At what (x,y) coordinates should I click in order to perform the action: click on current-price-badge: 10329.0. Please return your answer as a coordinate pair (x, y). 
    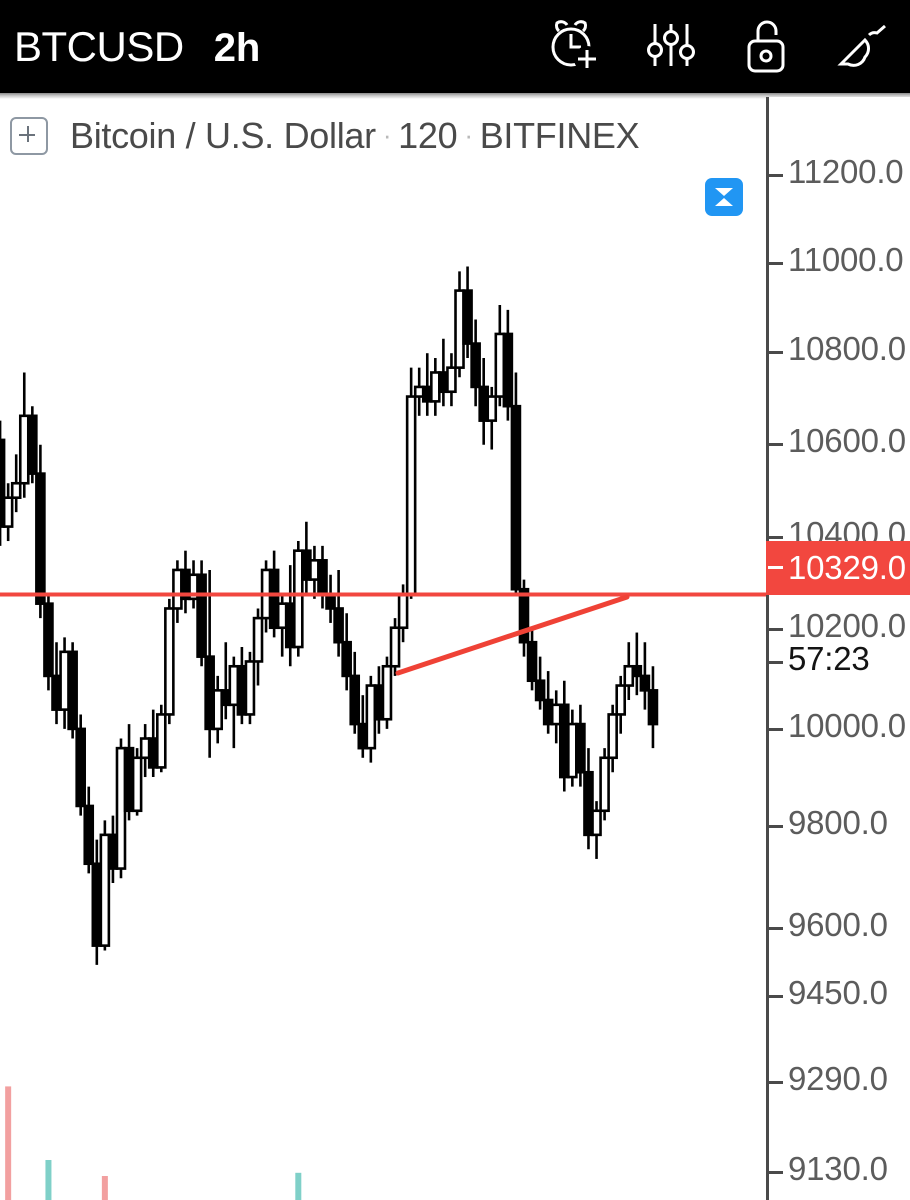
    Looking at the image, I should click on (838, 568).